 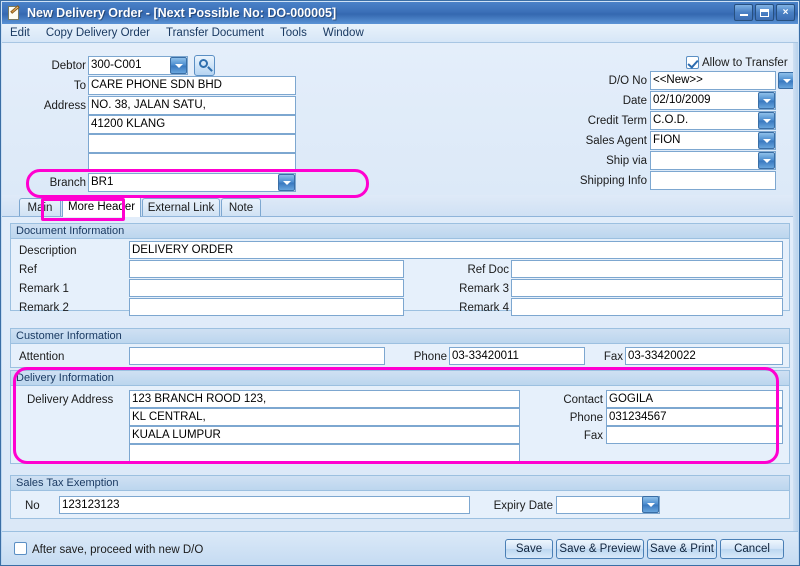 What do you see at coordinates (400, 483) in the screenshot?
I see `sales-tax-exemption-title: Sales Tax Exemption` at bounding box center [400, 483].